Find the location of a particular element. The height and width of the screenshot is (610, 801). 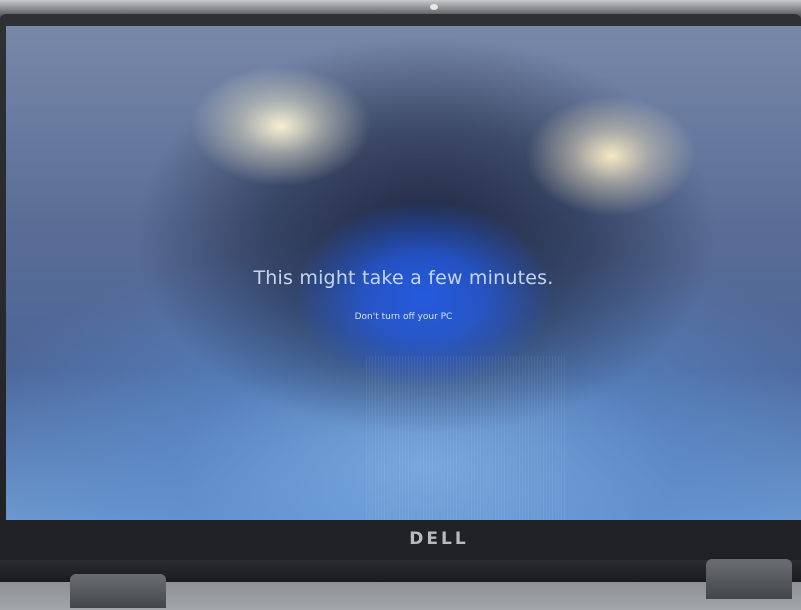

screen-scanlines is located at coordinates (466, 438).